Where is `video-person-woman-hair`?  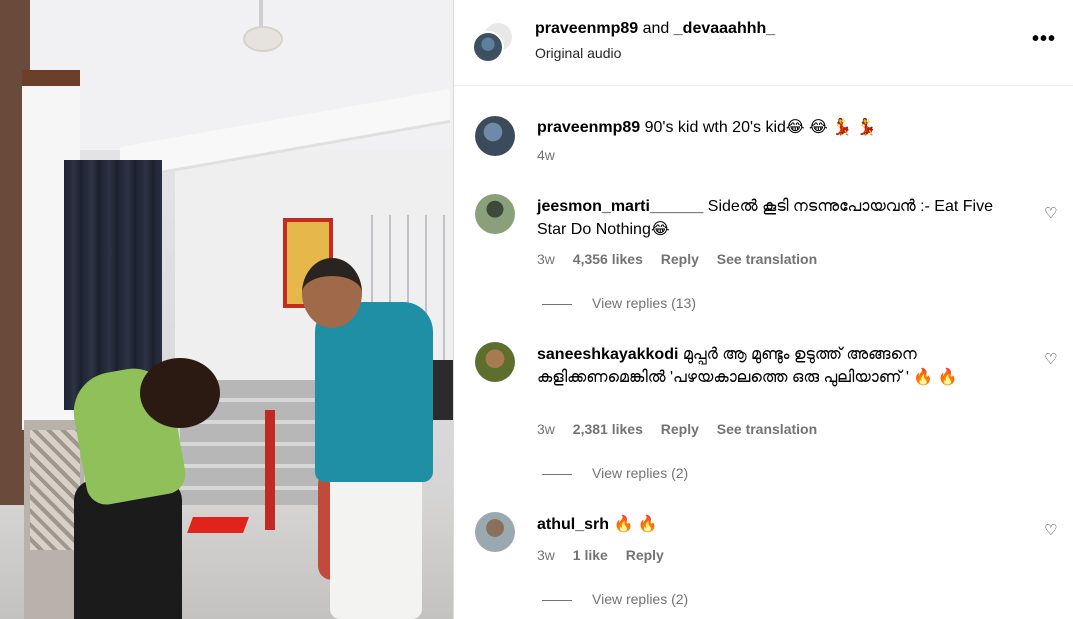
video-person-woman-hair is located at coordinates (180, 393).